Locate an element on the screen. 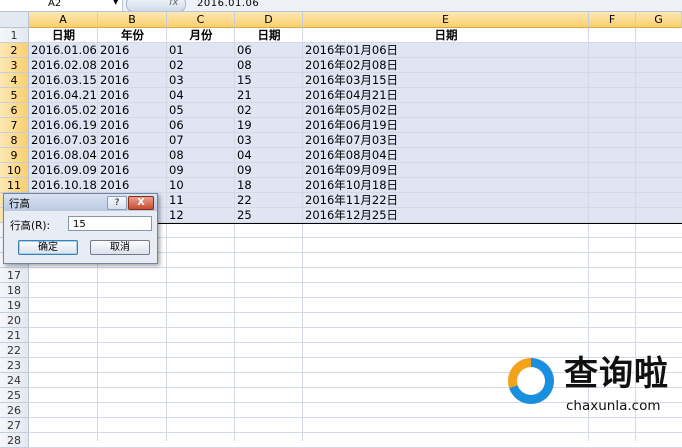 This screenshot has width=682, height=448. column-header-d: D is located at coordinates (269, 20).